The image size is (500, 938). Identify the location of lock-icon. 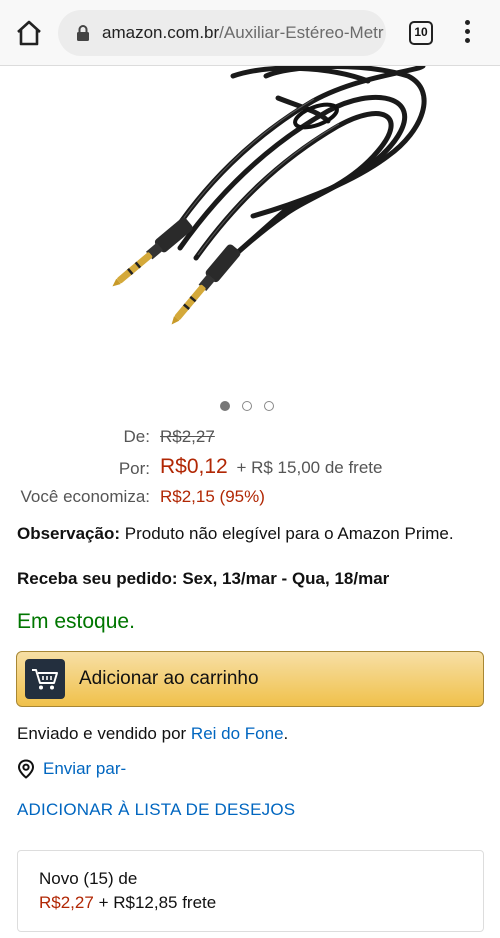
(83, 33).